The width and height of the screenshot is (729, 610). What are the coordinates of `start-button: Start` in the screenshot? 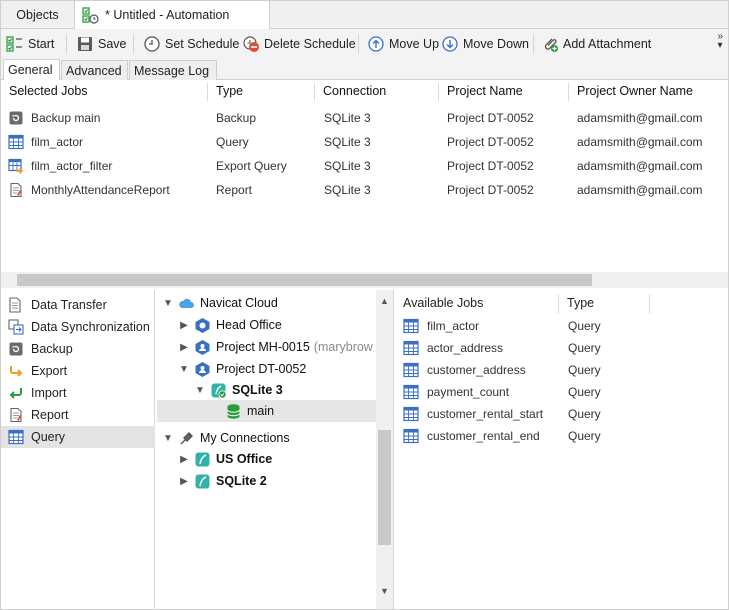 It's located at (30, 44).